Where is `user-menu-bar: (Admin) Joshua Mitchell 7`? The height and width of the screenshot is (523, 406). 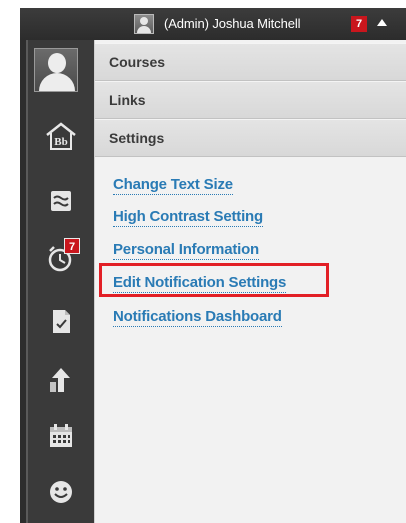
user-menu-bar: (Admin) Joshua Mitchell 7 is located at coordinates (213, 24).